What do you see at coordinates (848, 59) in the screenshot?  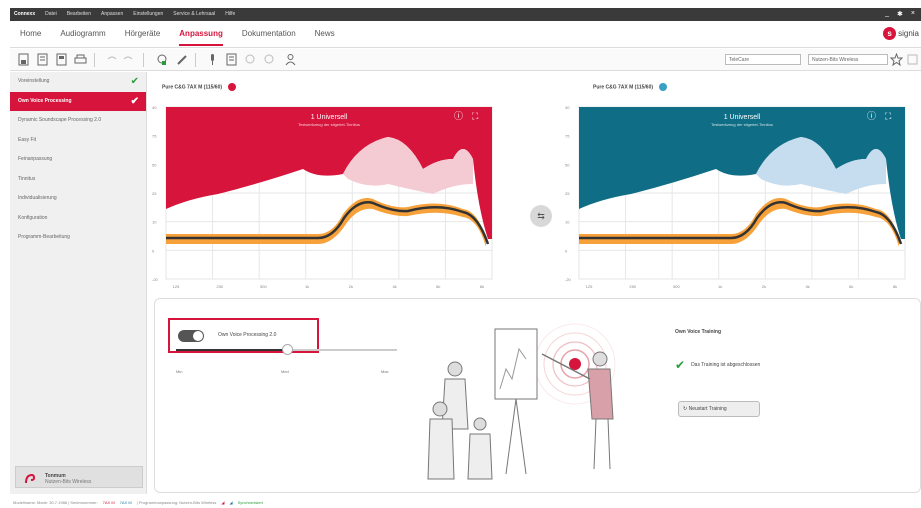 I see `program-select: Nutzen-Bits Wireless` at bounding box center [848, 59].